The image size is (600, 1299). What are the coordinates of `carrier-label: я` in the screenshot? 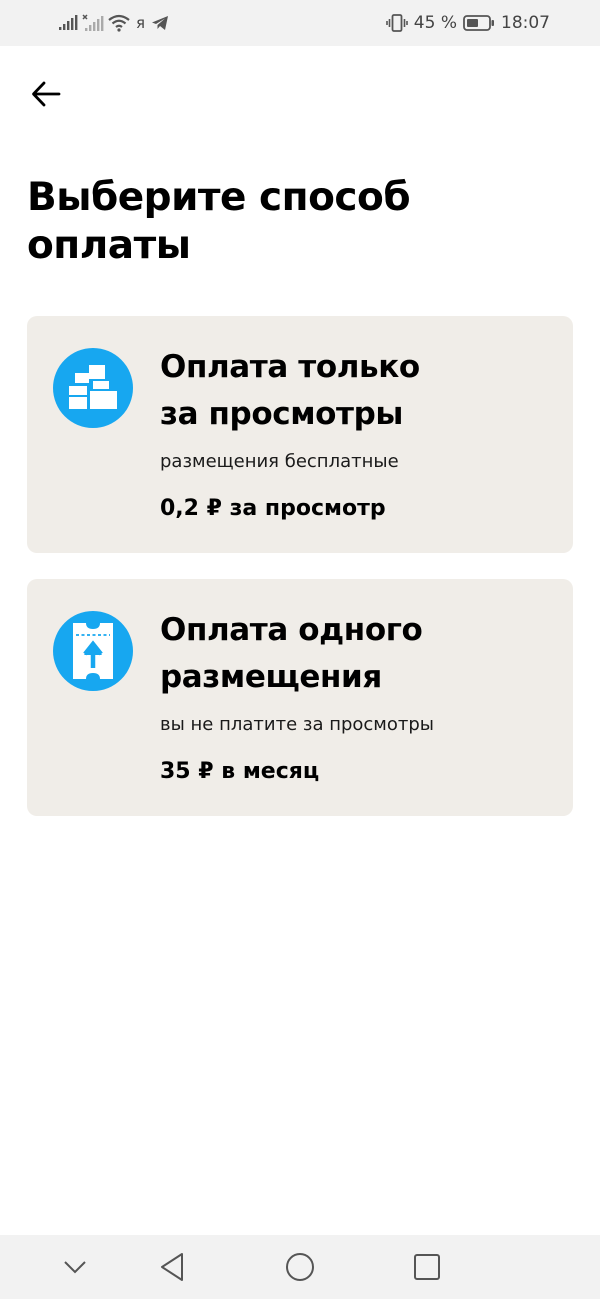 It's located at (141, 23).